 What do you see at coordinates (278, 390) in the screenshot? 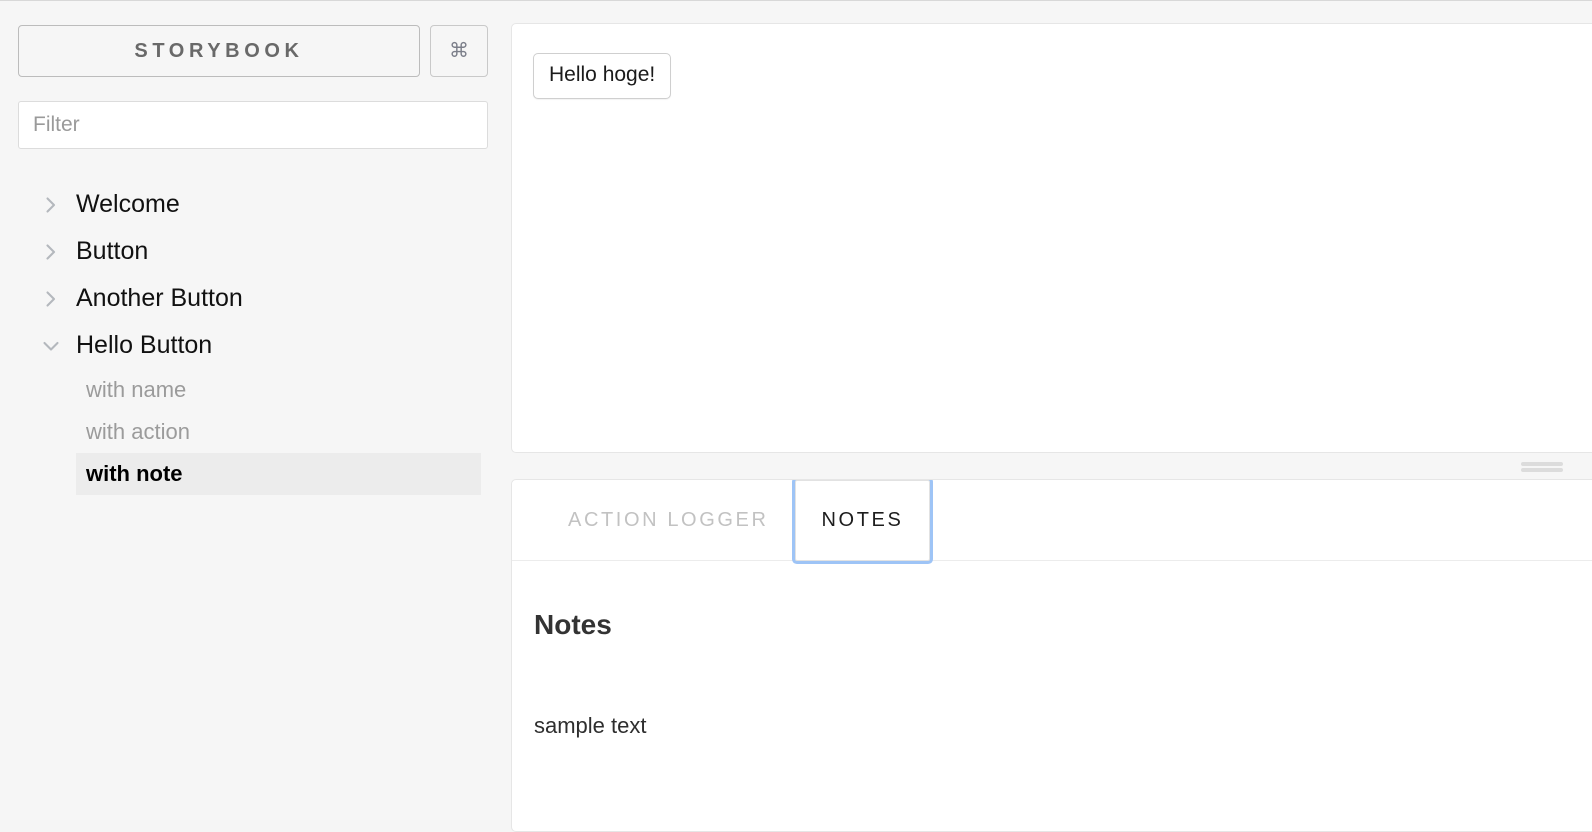
I see `story-item-with-name: with name` at bounding box center [278, 390].